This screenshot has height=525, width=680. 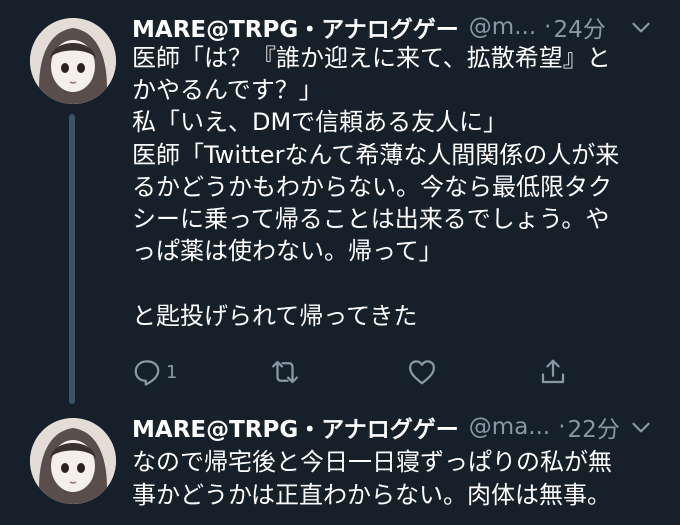 I want to click on timestamp: 24分, so click(x=579, y=27).